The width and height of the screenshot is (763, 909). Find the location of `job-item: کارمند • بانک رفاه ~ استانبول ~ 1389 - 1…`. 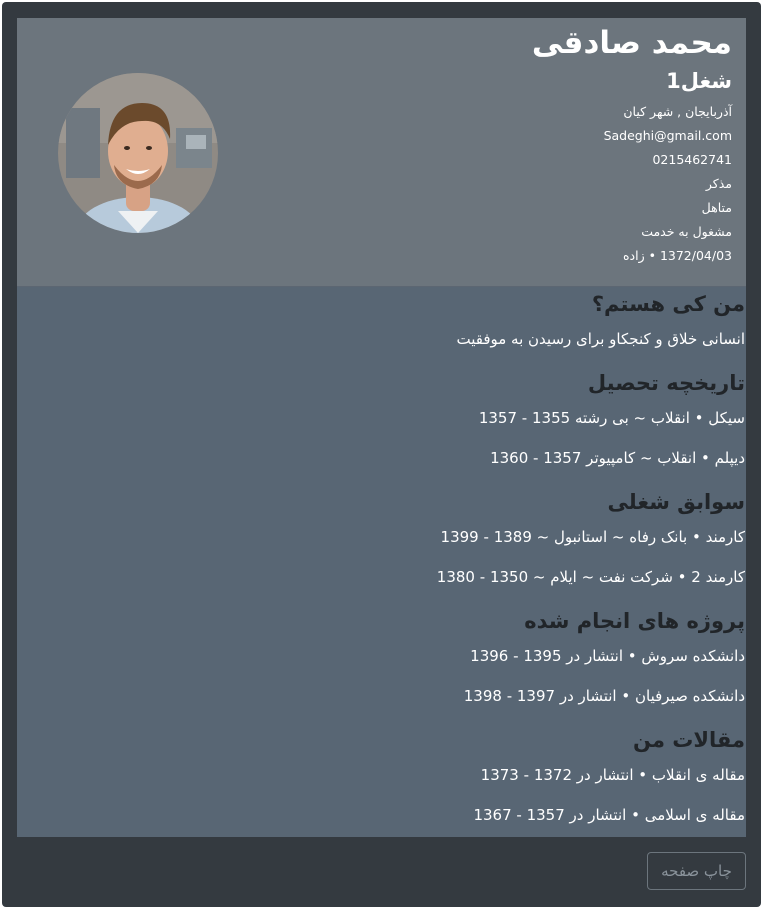

job-item: کارمند • بانک رفاه ~ استانبول ~ 1389 - 1… is located at coordinates (592, 537).